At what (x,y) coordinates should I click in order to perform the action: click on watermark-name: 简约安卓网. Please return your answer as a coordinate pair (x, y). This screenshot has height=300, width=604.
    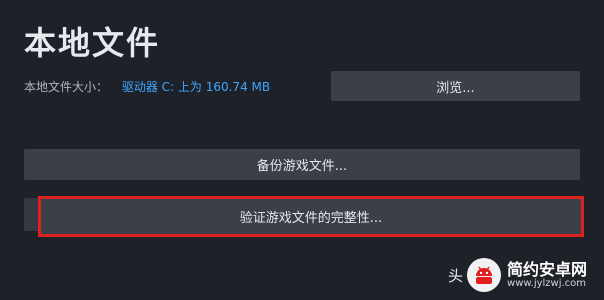
    Looking at the image, I should click on (547, 269).